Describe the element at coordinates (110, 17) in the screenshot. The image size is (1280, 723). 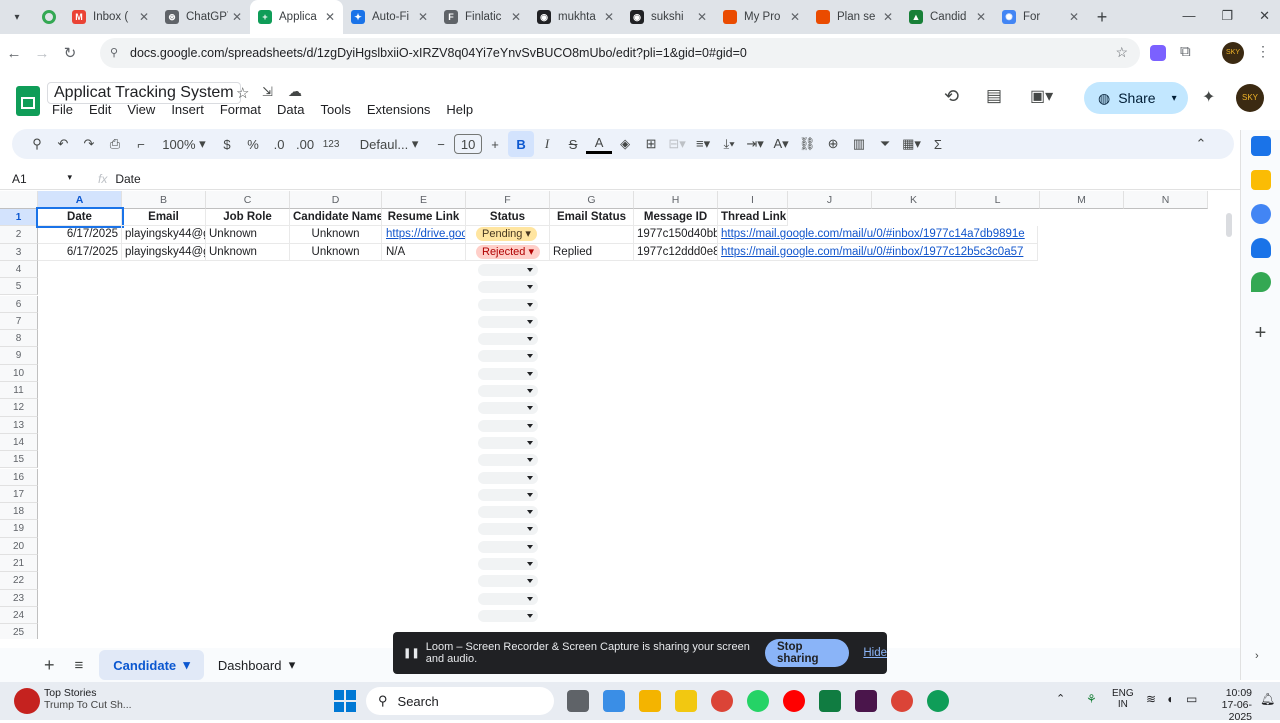
I see `browser-tab: M Inbox (✕` at that location.